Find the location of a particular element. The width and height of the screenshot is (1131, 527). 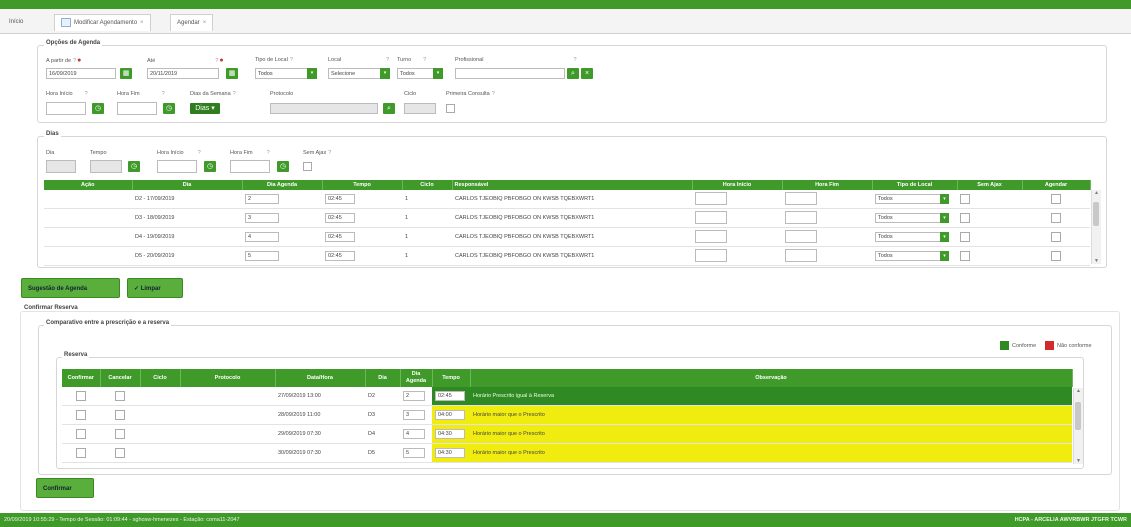

turno-select: Todos ▾ is located at coordinates (420, 73).